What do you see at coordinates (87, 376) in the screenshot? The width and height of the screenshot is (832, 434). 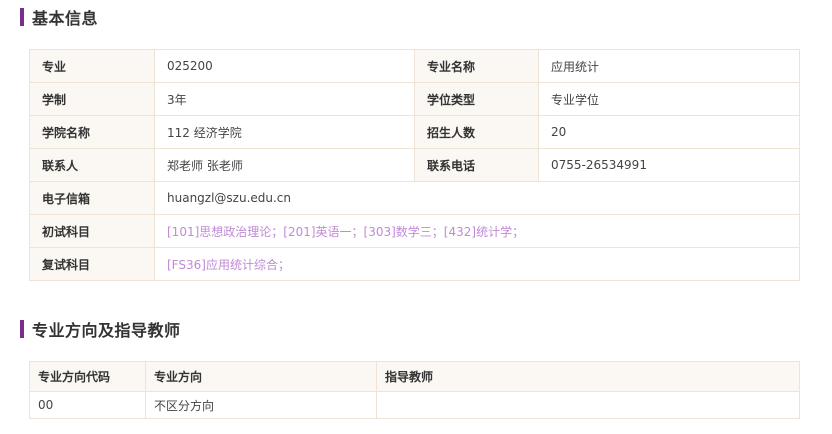 I see `column-header: 专业方向代码` at bounding box center [87, 376].